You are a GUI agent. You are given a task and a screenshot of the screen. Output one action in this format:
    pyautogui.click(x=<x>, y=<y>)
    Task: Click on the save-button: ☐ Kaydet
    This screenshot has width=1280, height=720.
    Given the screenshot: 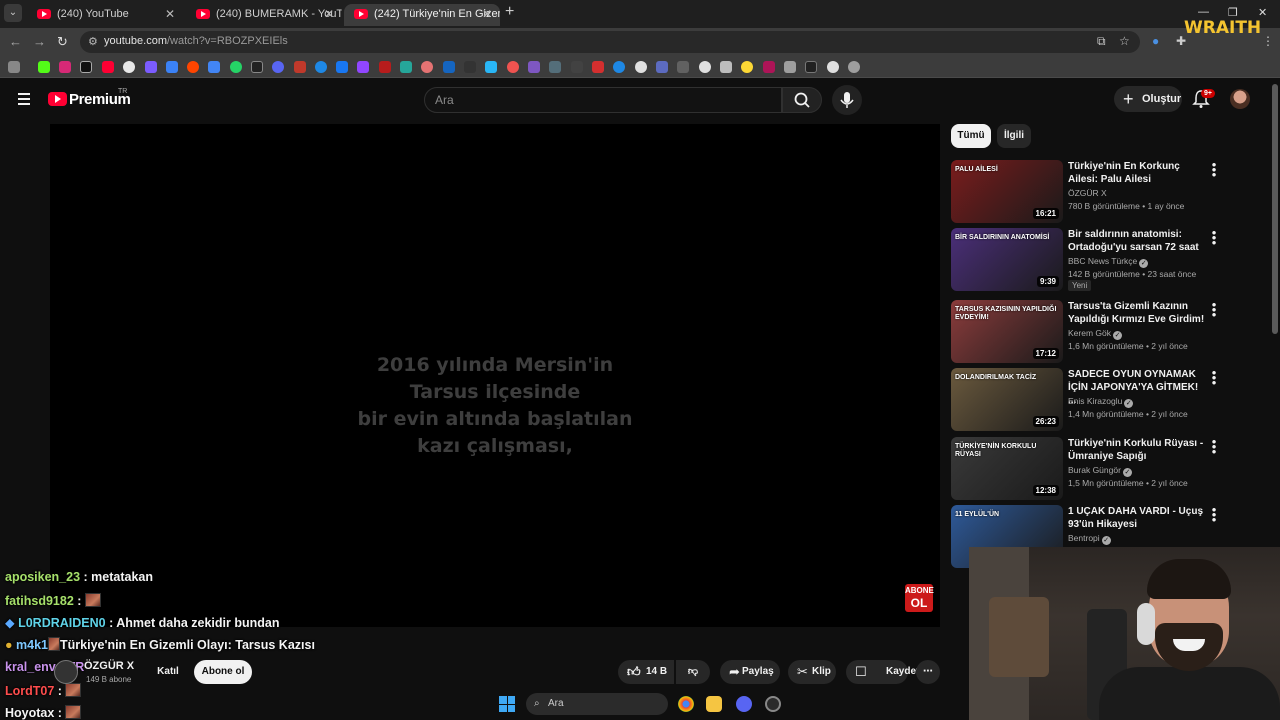 What is the action you would take?
    pyautogui.click(x=882, y=672)
    